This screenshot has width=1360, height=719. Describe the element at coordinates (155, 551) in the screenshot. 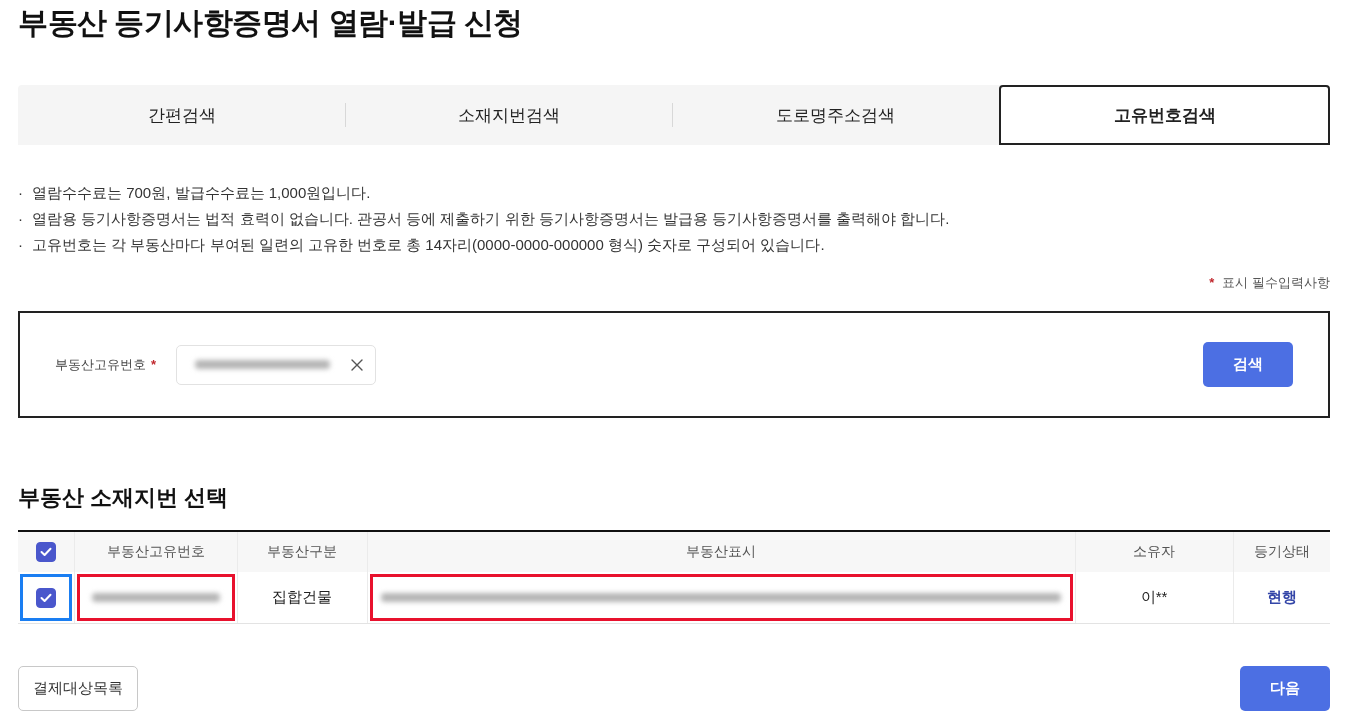

I see `column-header: 부동산고유번호` at that location.